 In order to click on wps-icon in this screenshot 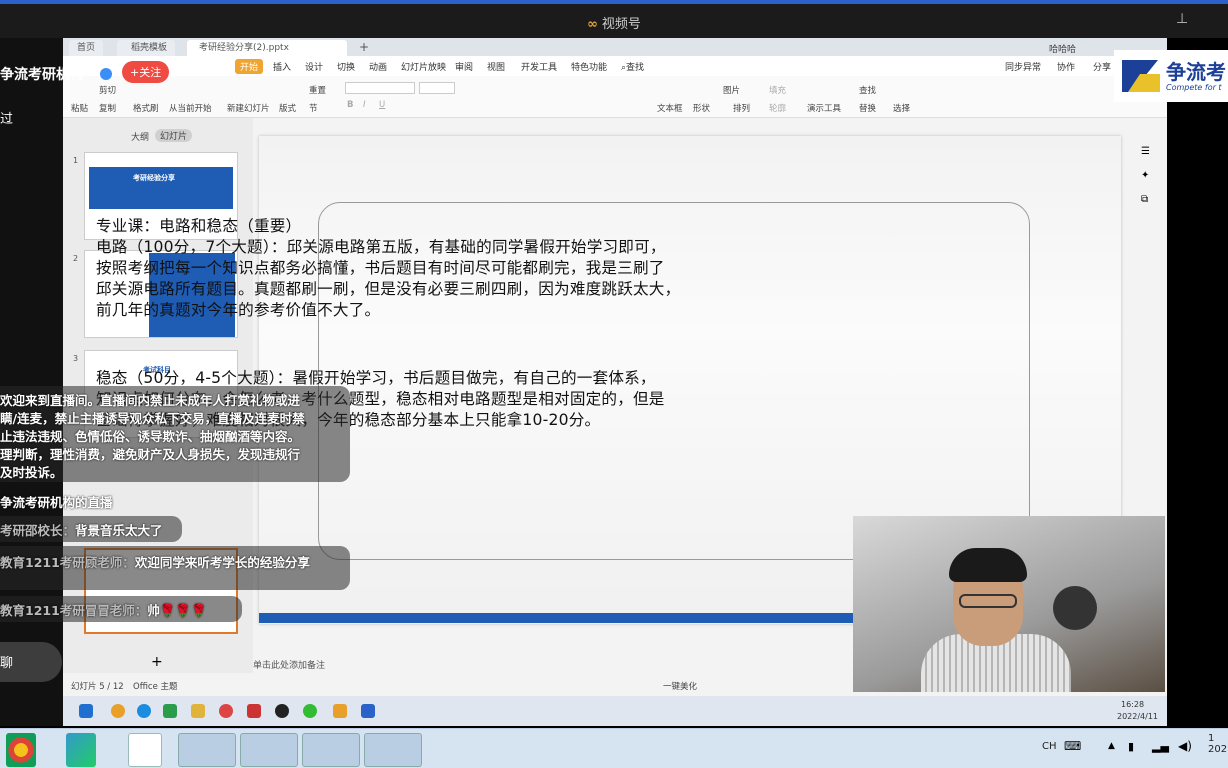, I will do `click(254, 711)`.